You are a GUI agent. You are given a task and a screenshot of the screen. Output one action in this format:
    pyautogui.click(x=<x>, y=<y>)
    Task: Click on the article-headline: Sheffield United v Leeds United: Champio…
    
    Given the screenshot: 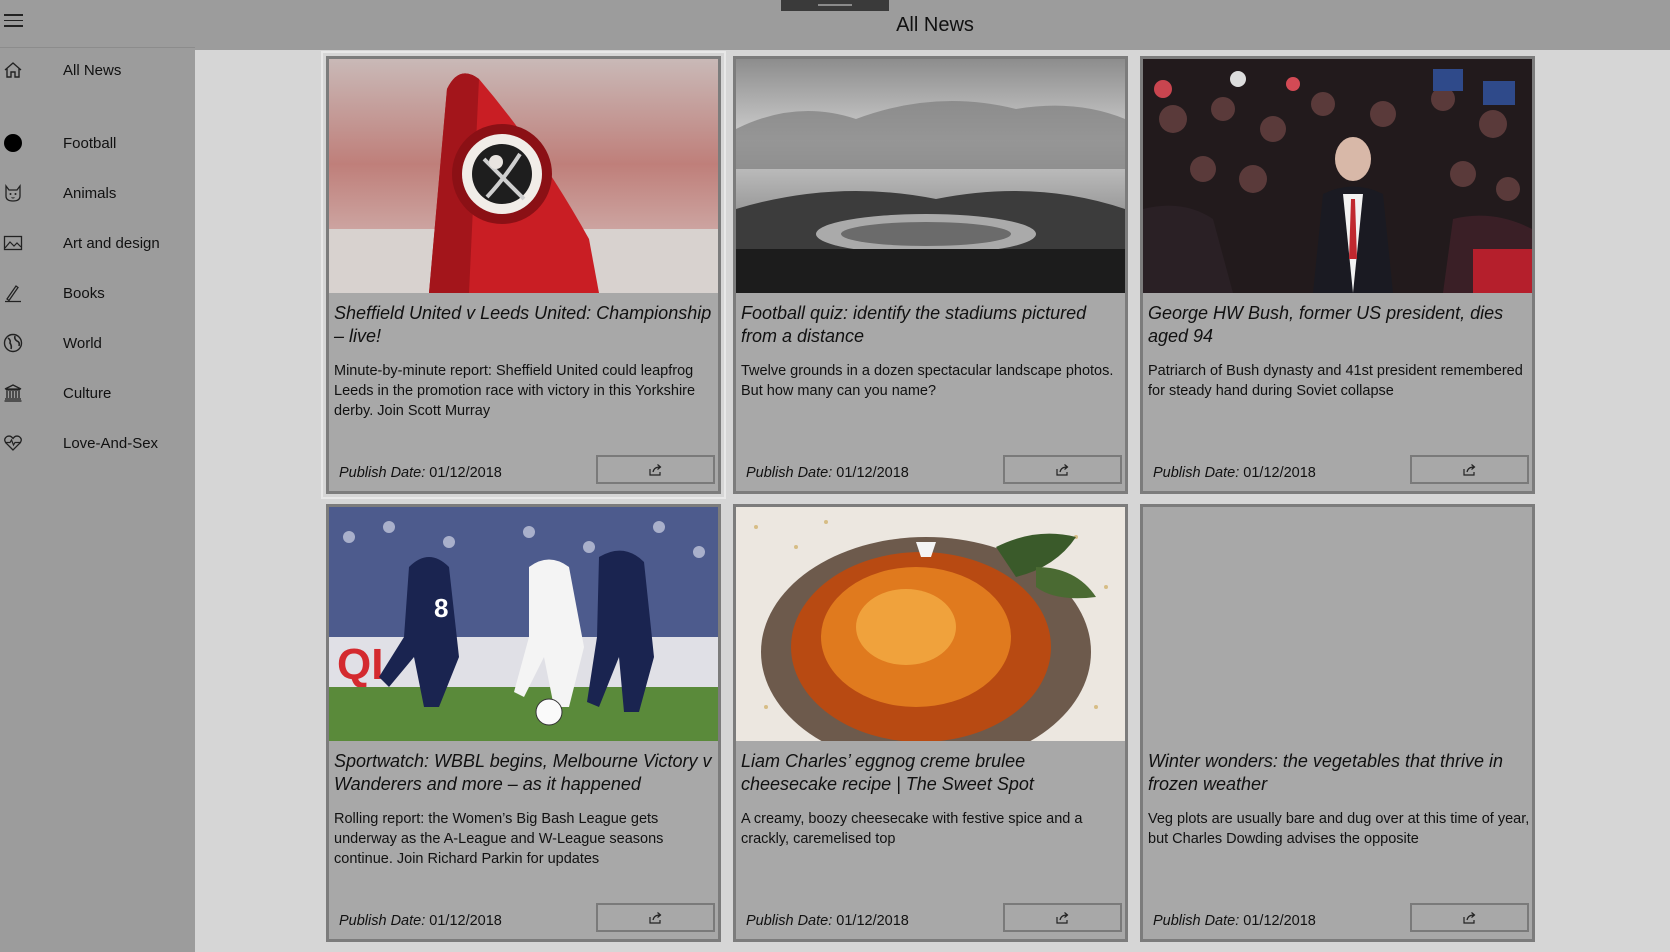 What is the action you would take?
    pyautogui.click(x=525, y=325)
    